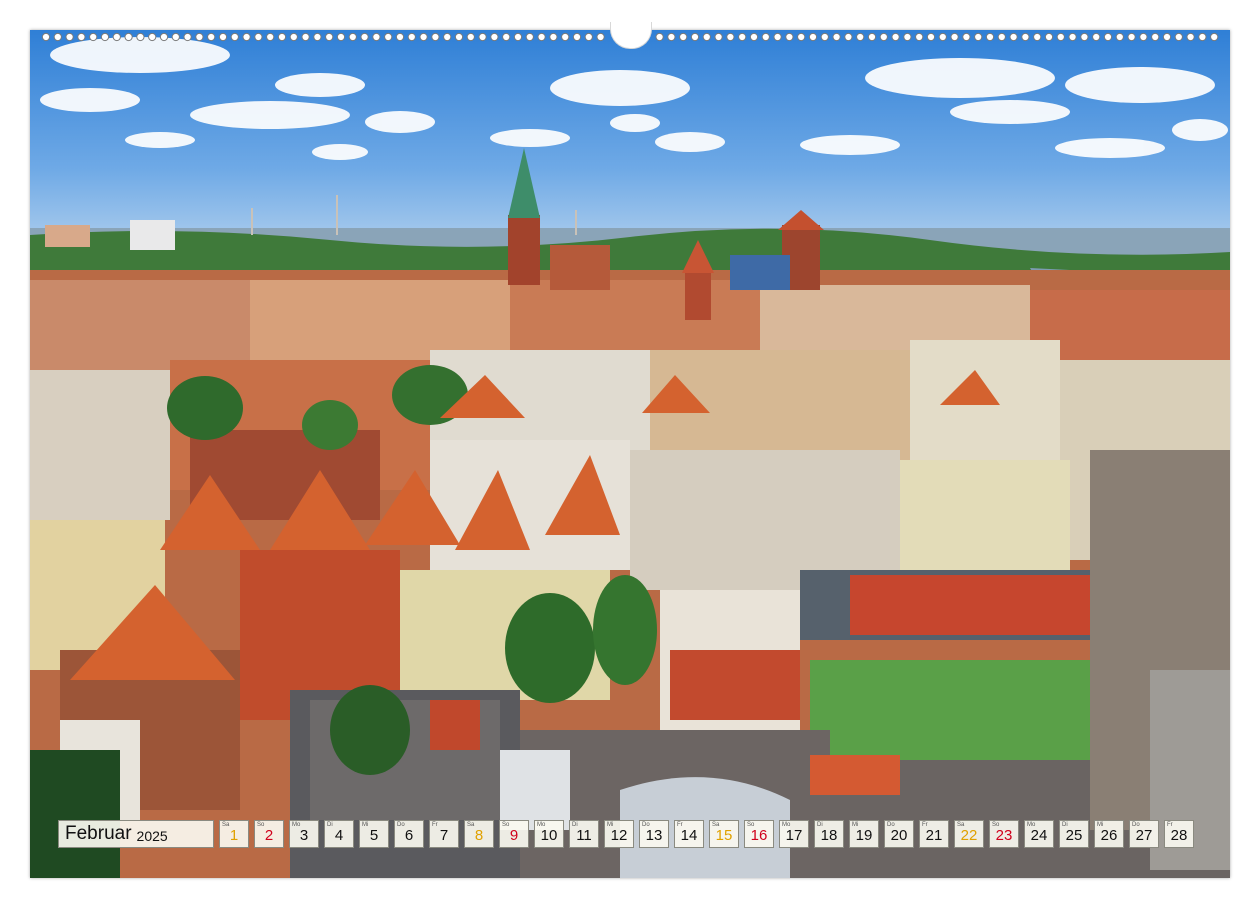 The width and height of the screenshot is (1260, 908). I want to click on day-cell: Sa 1, so click(234, 834).